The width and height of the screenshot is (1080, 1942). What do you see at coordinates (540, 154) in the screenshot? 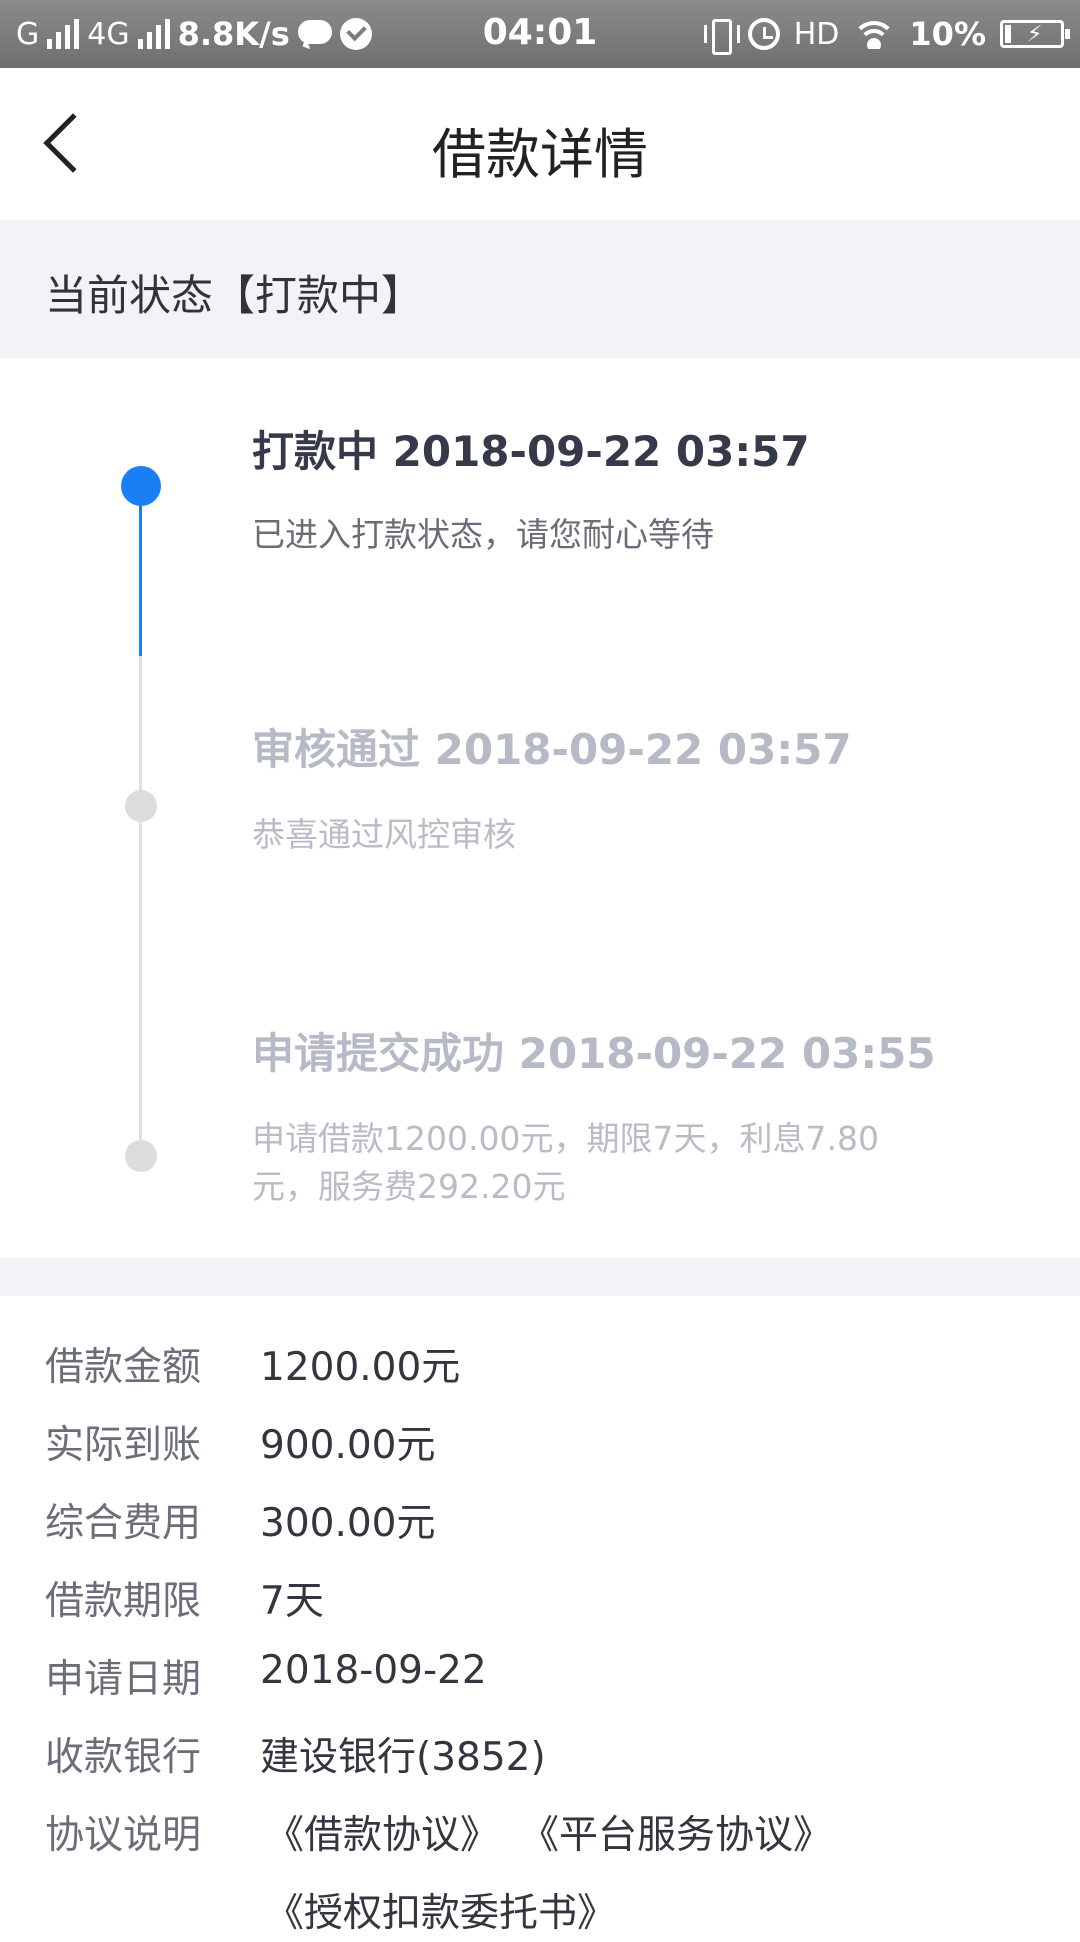
I see `page-title: 借款详情` at bounding box center [540, 154].